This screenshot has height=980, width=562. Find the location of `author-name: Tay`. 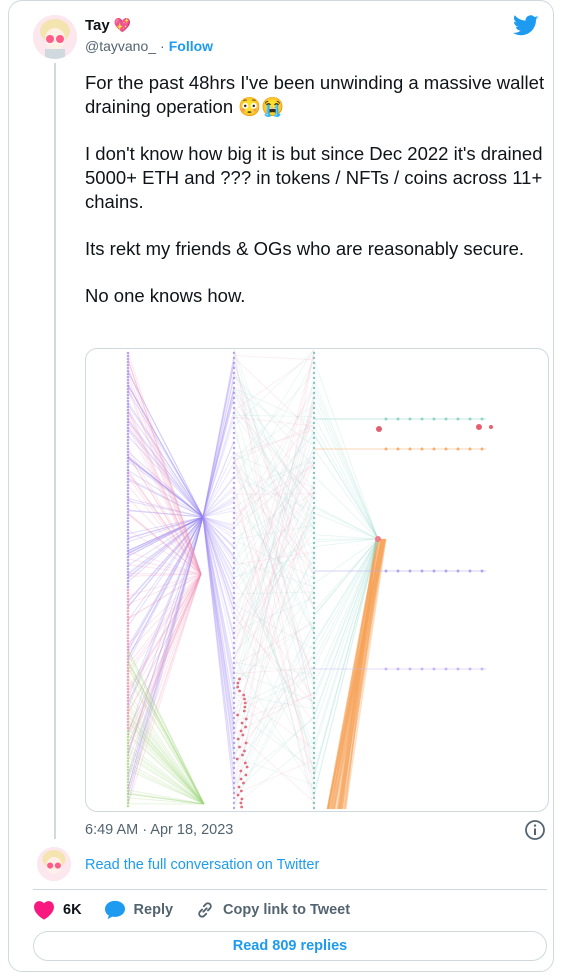

author-name: Tay is located at coordinates (97, 25).